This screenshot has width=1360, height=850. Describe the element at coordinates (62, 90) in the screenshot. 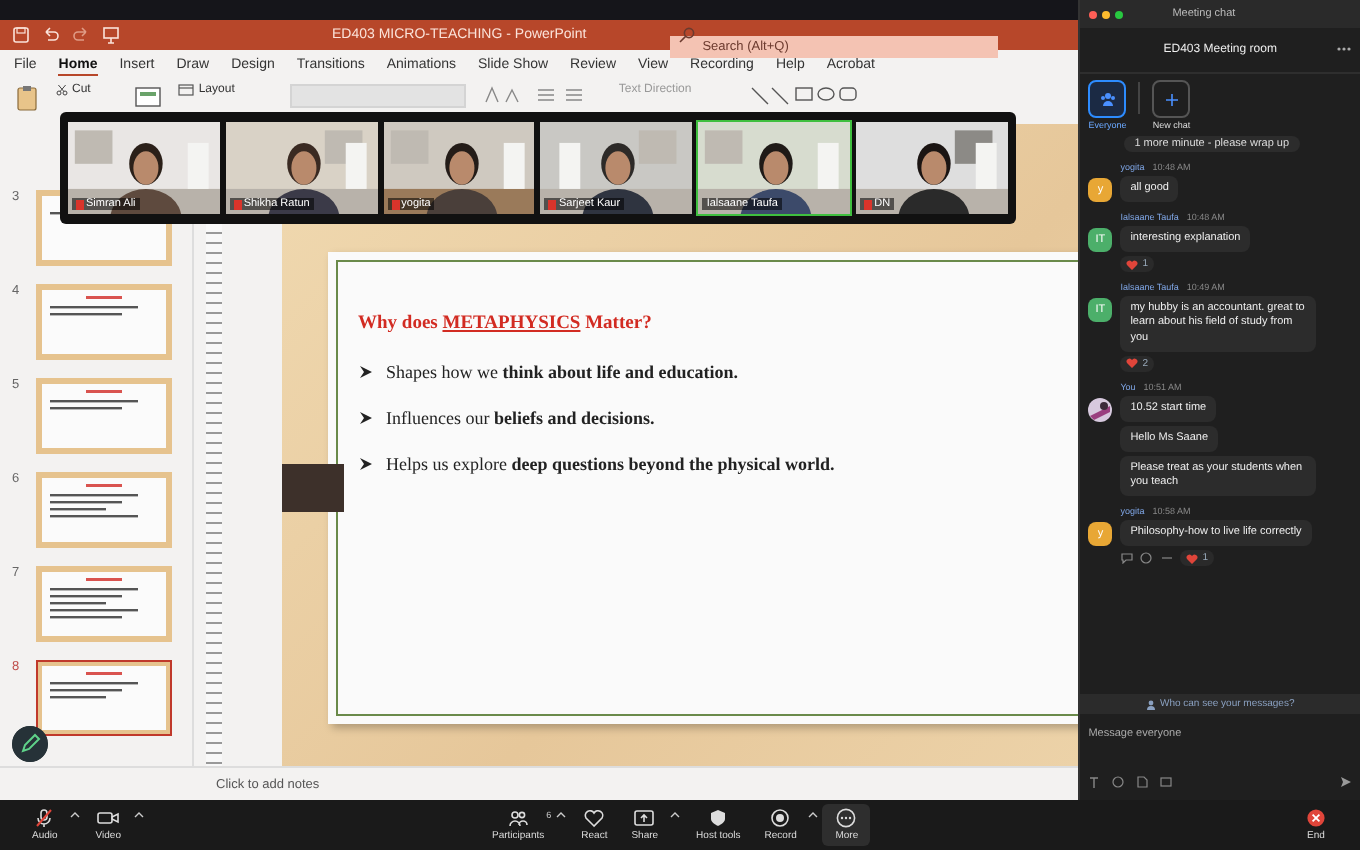

I see `scissors-icon` at that location.